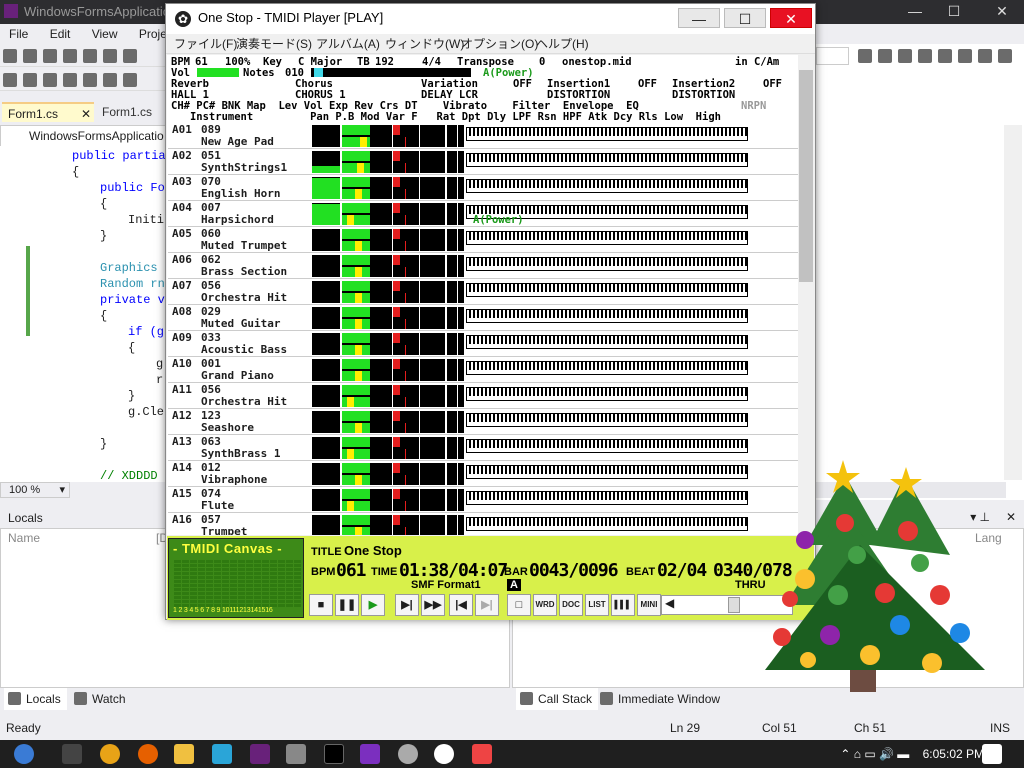 The width and height of the screenshot is (1024, 768). I want to click on tab-form1-cs: Form1.cs ✕, so click(48, 112).